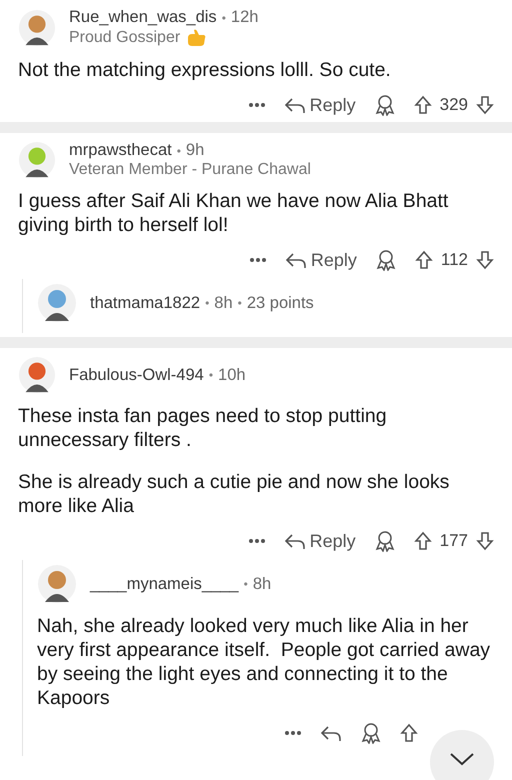 The width and height of the screenshot is (512, 780). Describe the element at coordinates (454, 105) in the screenshot. I see `vote-count: 329` at that location.